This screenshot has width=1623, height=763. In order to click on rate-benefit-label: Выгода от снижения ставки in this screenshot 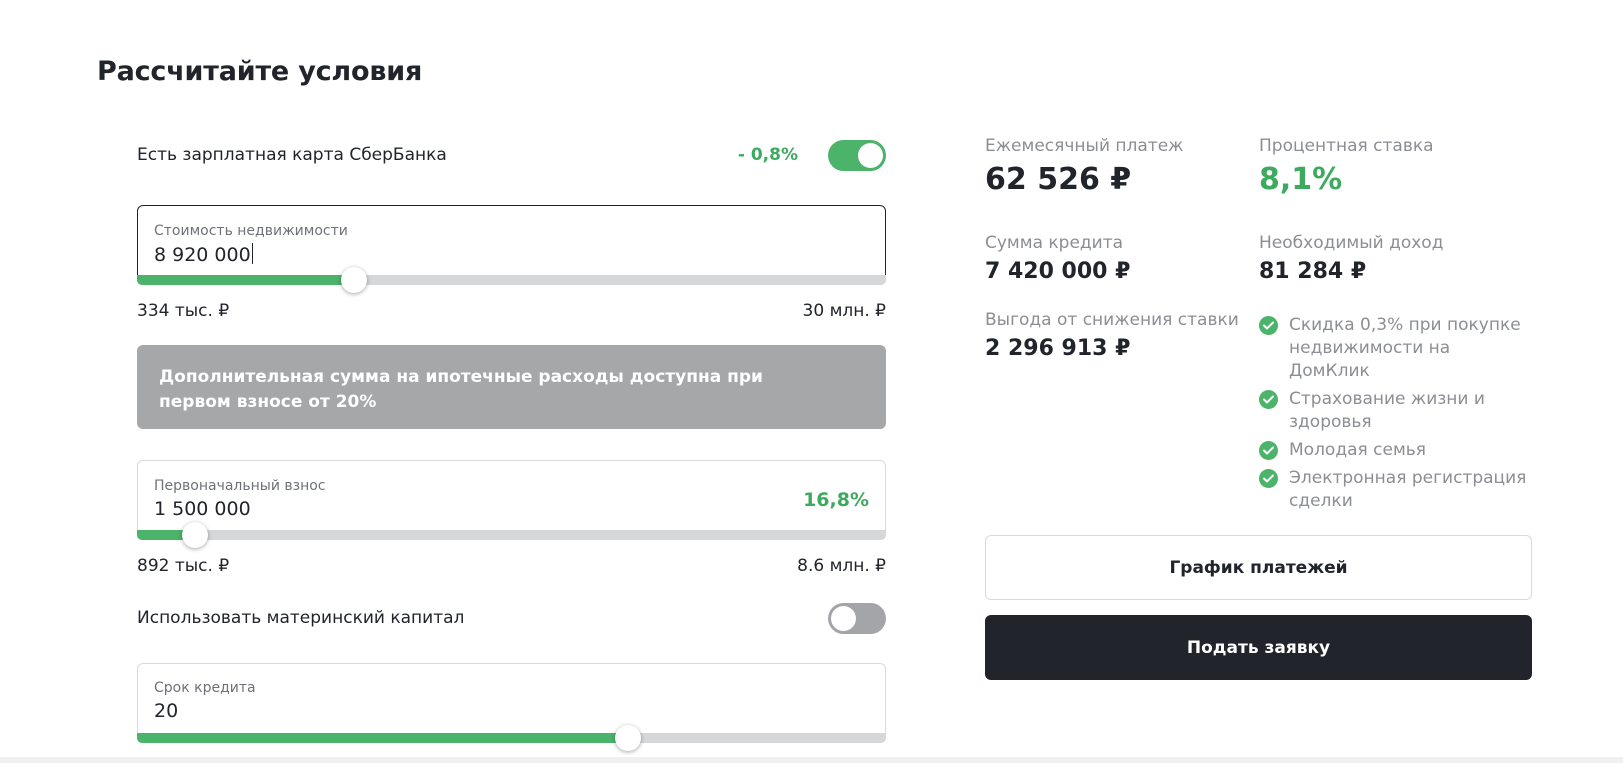, I will do `click(1112, 320)`.